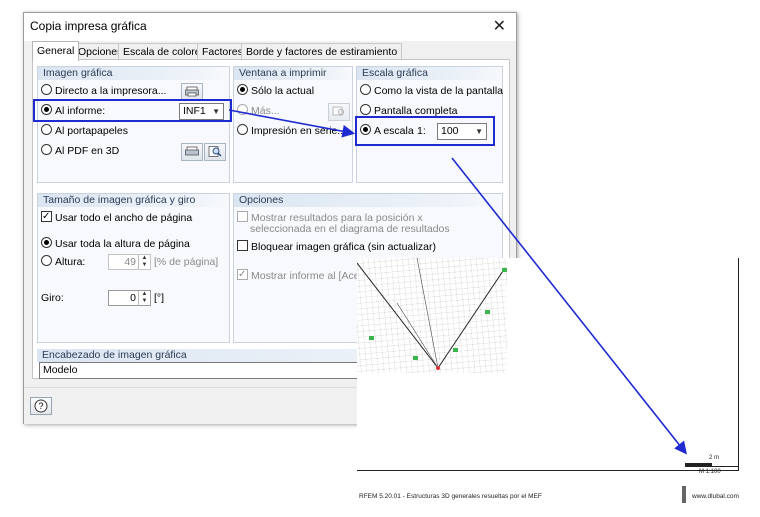 This screenshot has width=760, height=517. Describe the element at coordinates (292, 123) in the screenshot. I see `arrow-informe-to-escala` at that location.